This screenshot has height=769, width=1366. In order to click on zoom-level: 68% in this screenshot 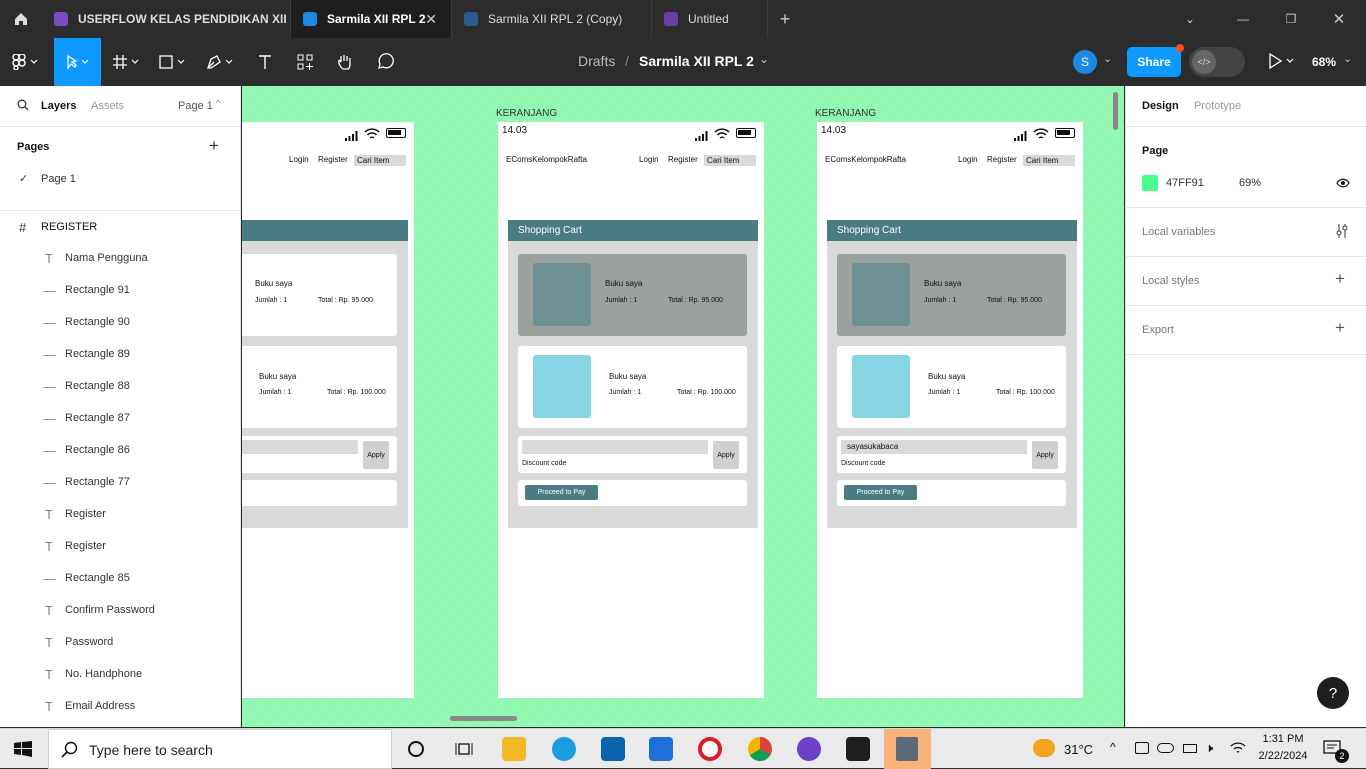, I will do `click(1324, 62)`.